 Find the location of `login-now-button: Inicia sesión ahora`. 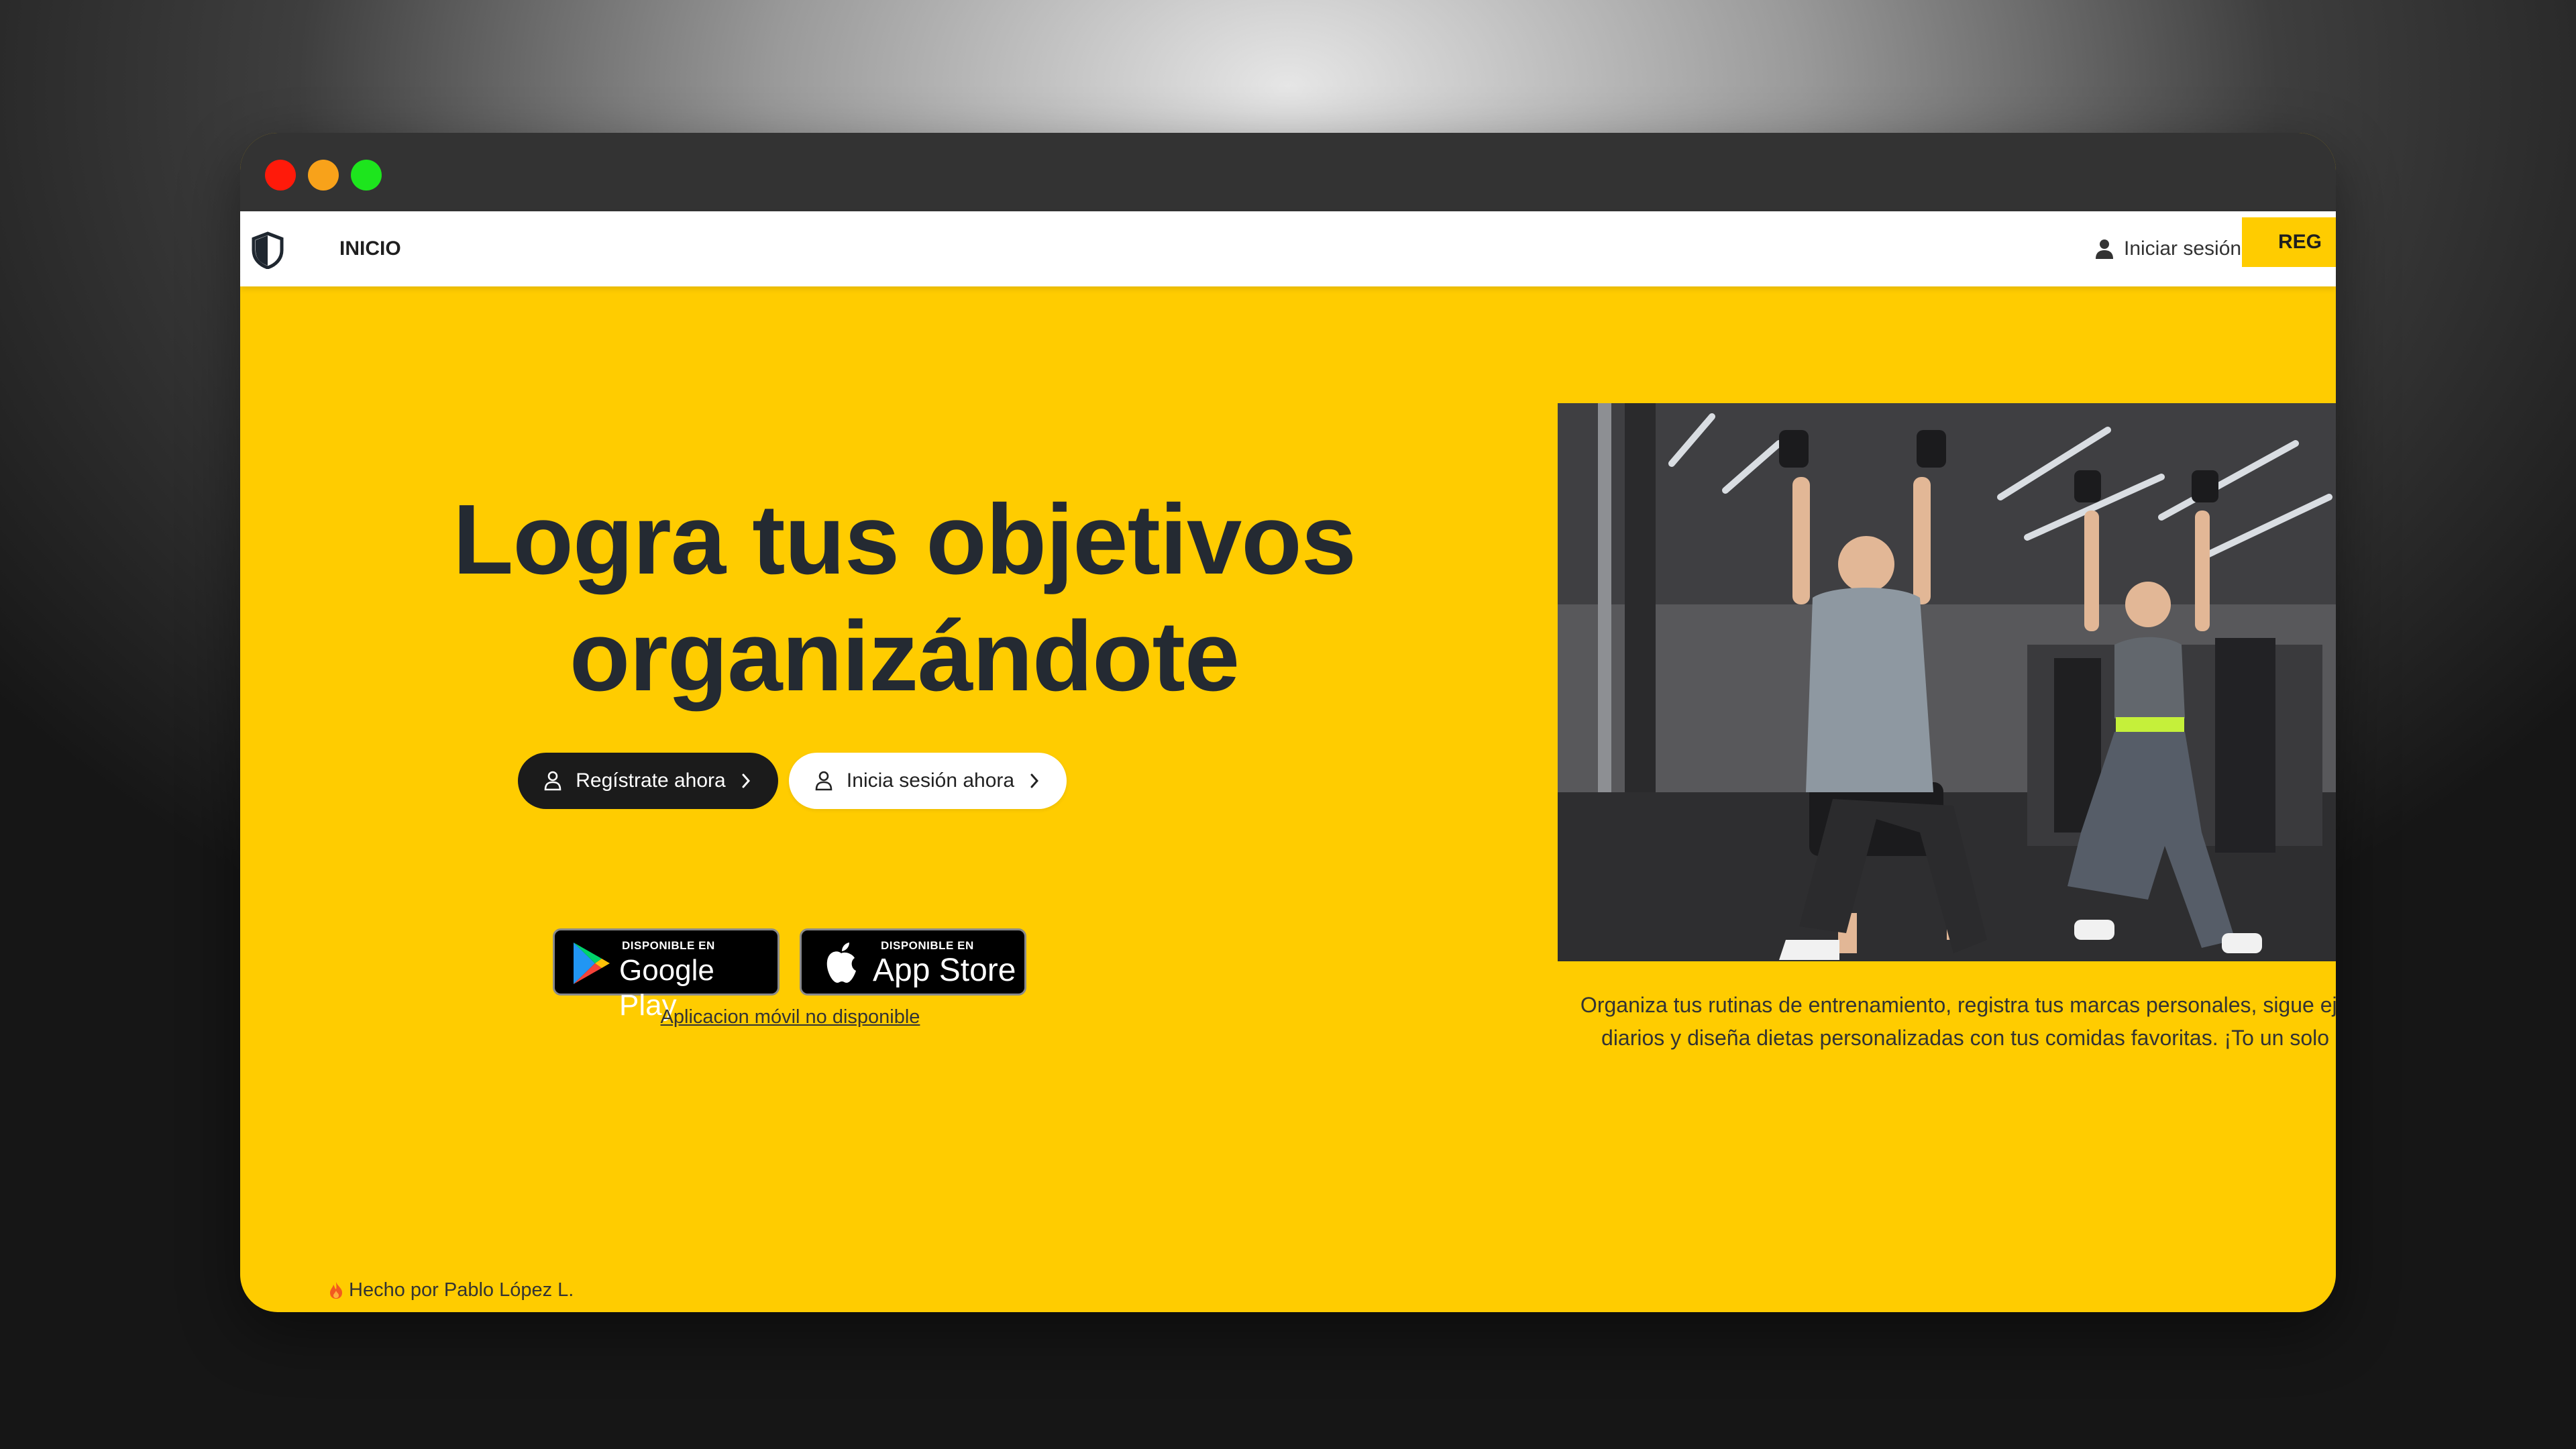

login-now-button: Inicia sesión ahora is located at coordinates (928, 781).